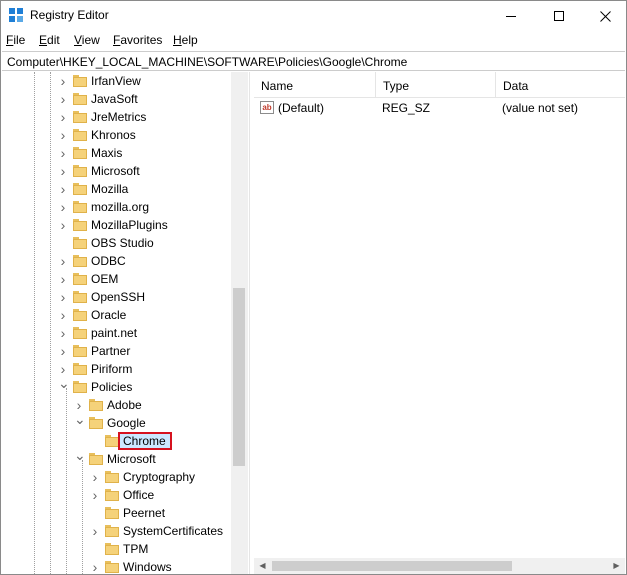 The width and height of the screenshot is (627, 575). I want to click on tree-node-irfanview: › IrfanView, so click(116, 81).